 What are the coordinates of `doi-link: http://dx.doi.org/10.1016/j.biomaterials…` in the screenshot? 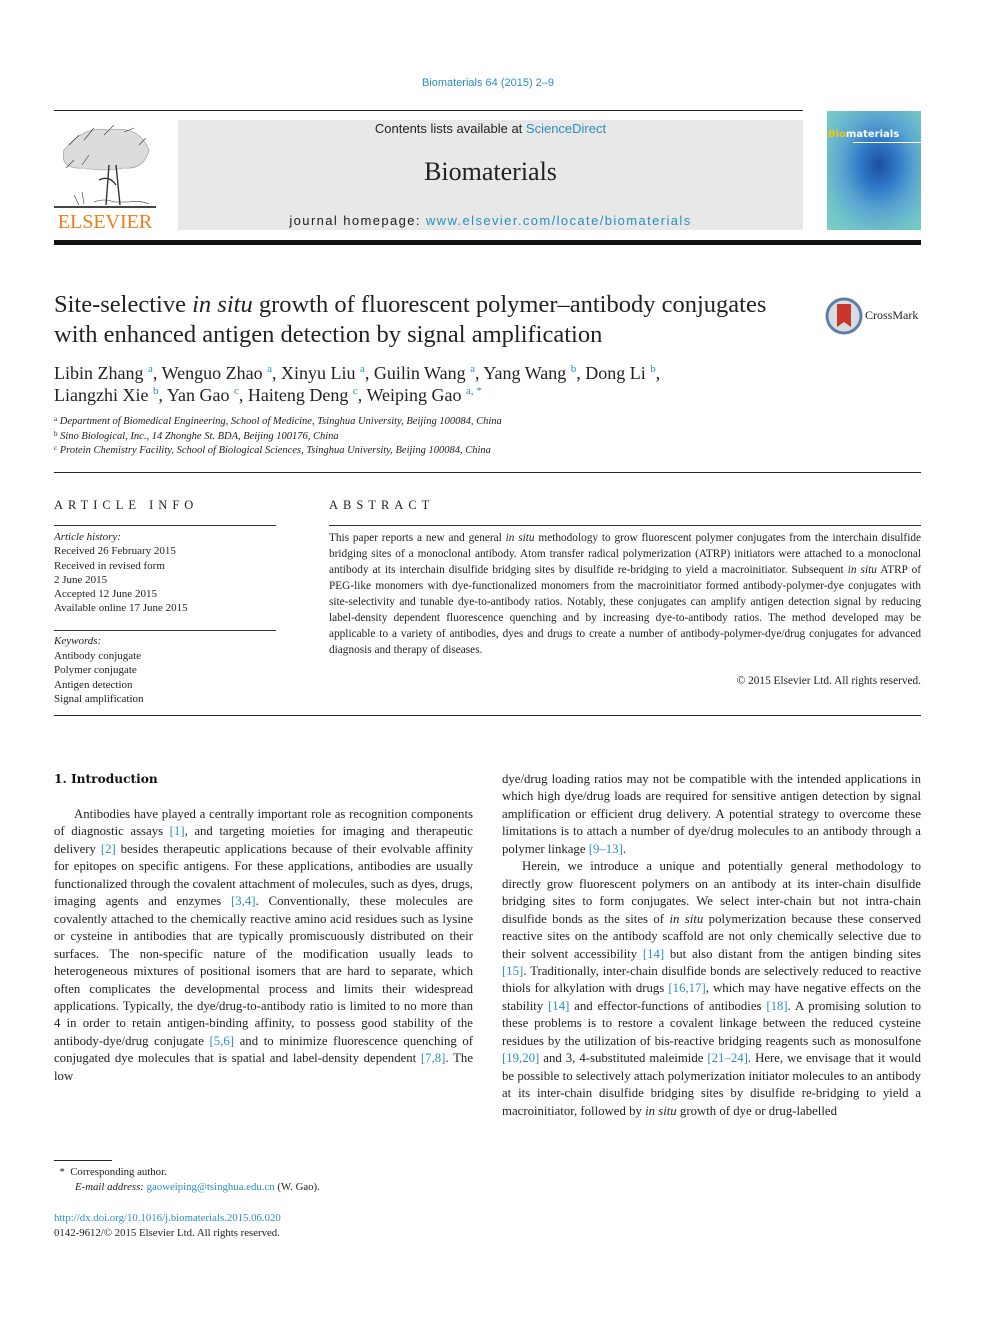 It's located at (167, 1218).